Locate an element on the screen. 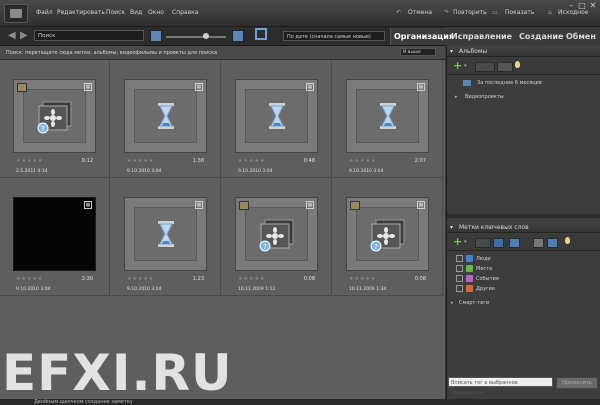 The width and height of the screenshot is (600, 405). tab-fix: Исправление is located at coordinates (481, 36).